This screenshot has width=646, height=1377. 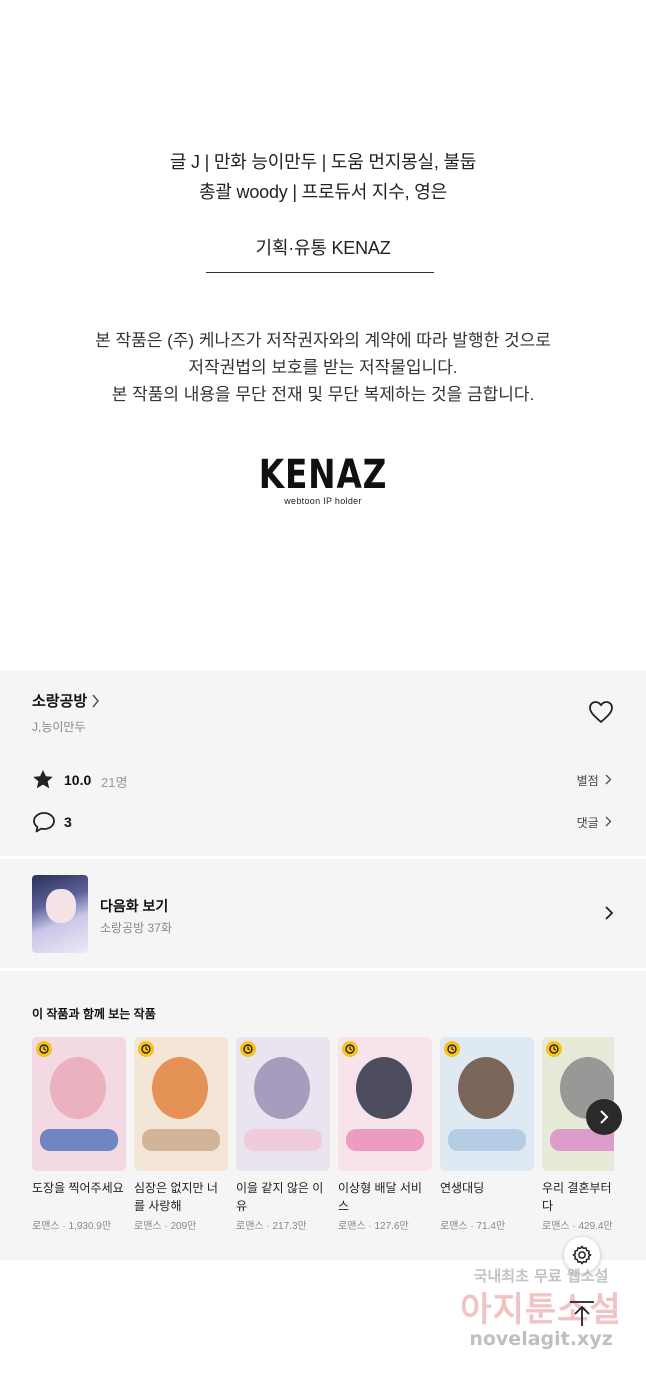 What do you see at coordinates (323, 162) in the screenshot?
I see `credit-line-staff: 글 J | 만화 능이만두 | 도움 먼지몽실, 불둡` at bounding box center [323, 162].